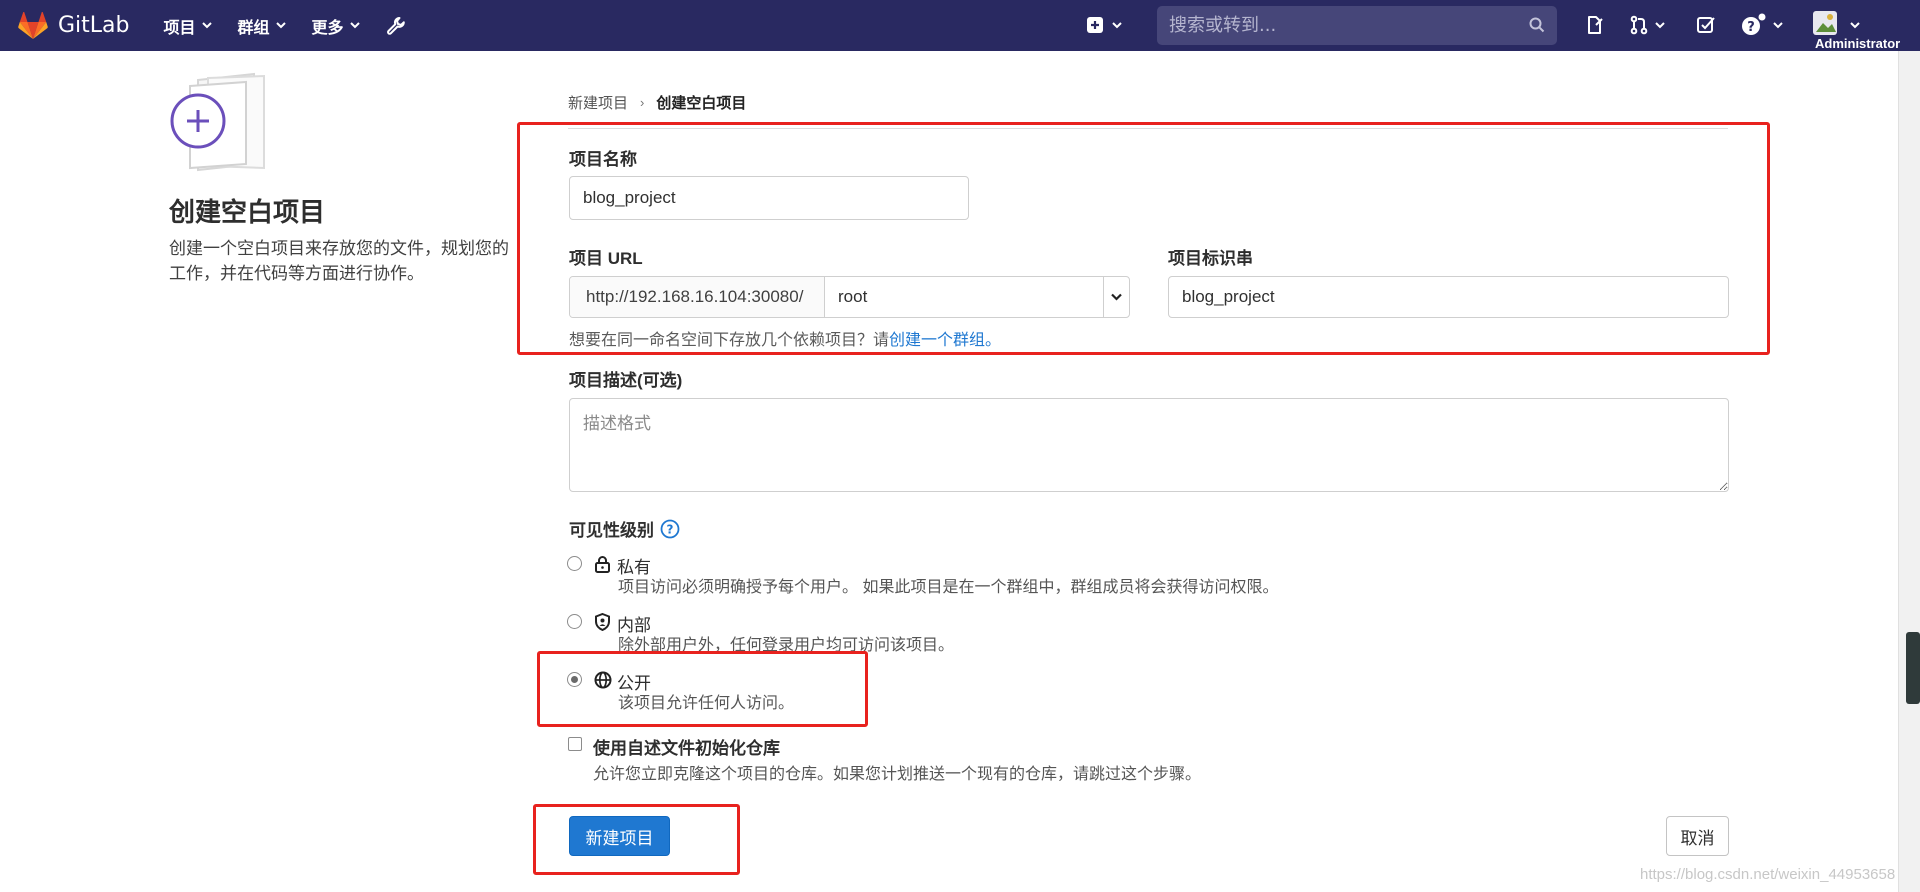 The width and height of the screenshot is (1920, 892). I want to click on navbar-right: ?, so click(1503, 25).